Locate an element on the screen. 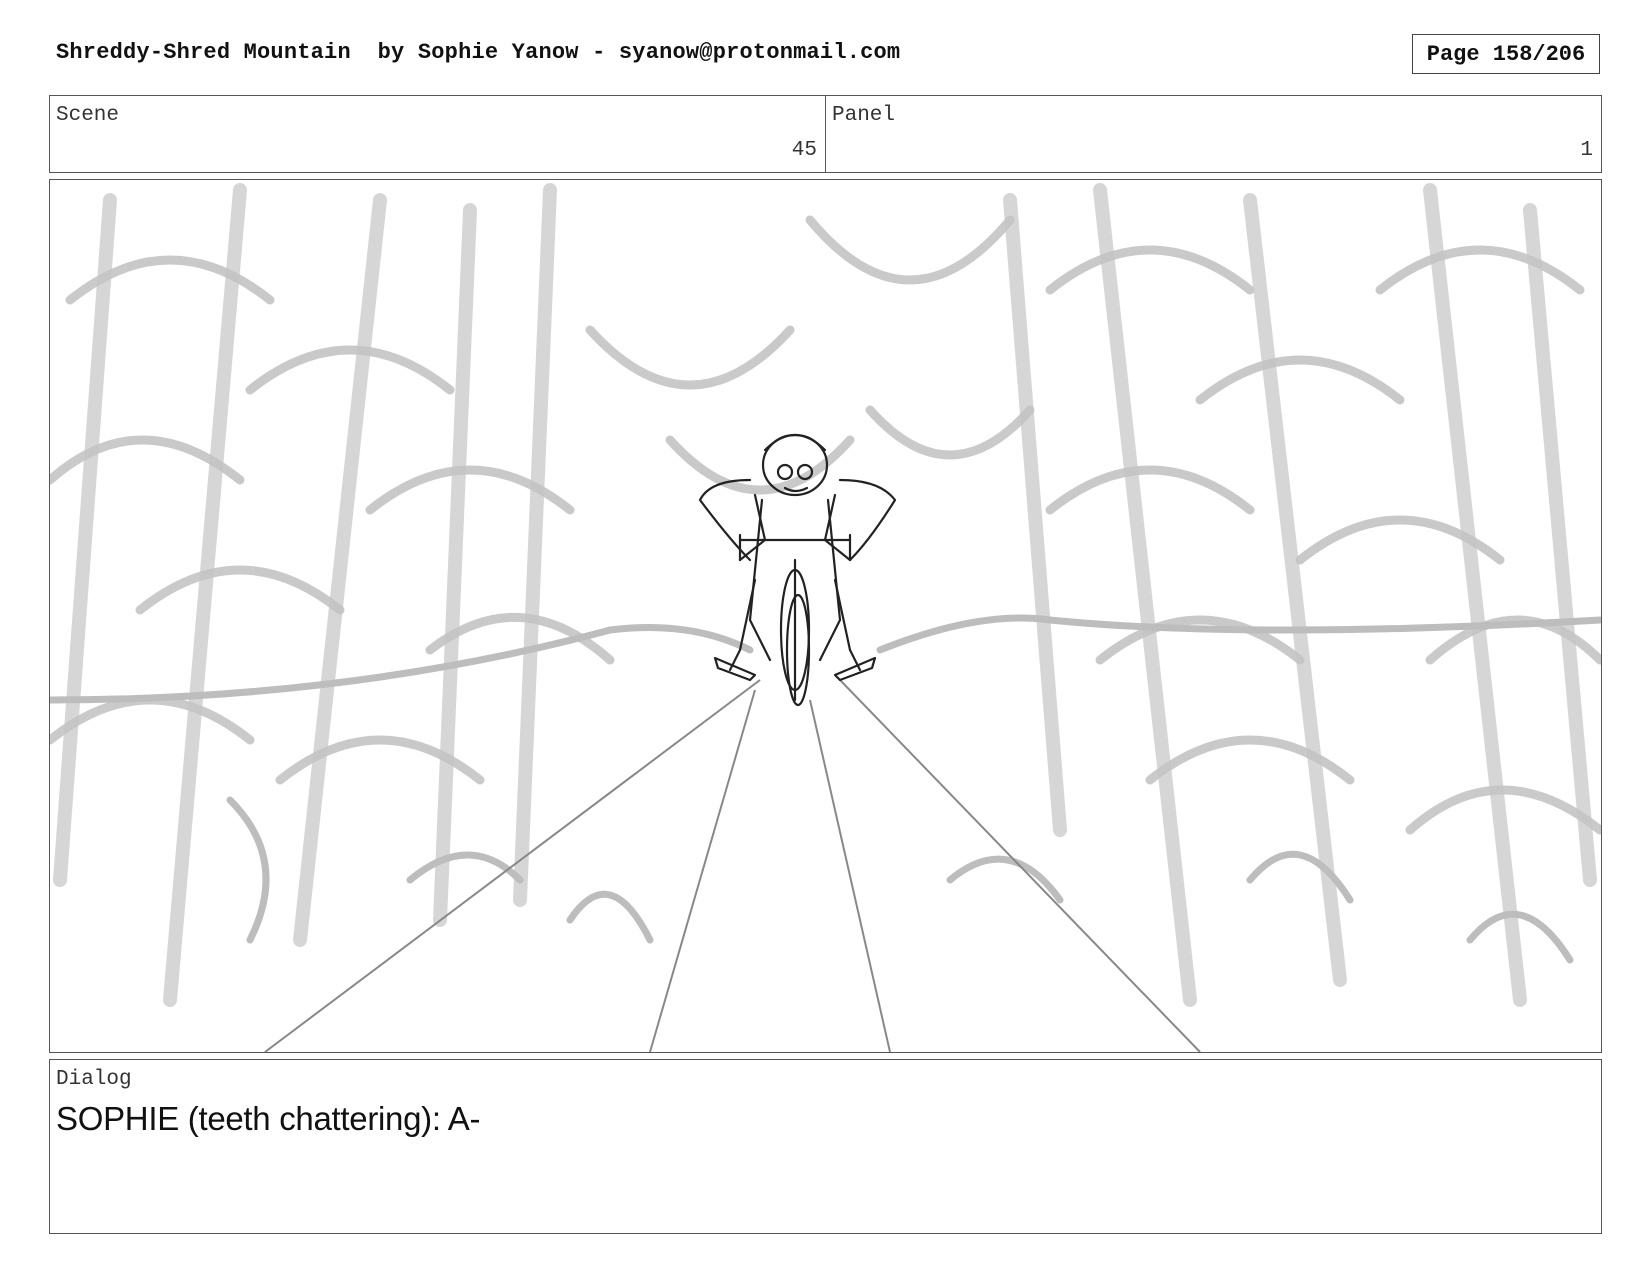 This screenshot has width=1650, height=1275. dialog-label: Dialog is located at coordinates (94, 1079).